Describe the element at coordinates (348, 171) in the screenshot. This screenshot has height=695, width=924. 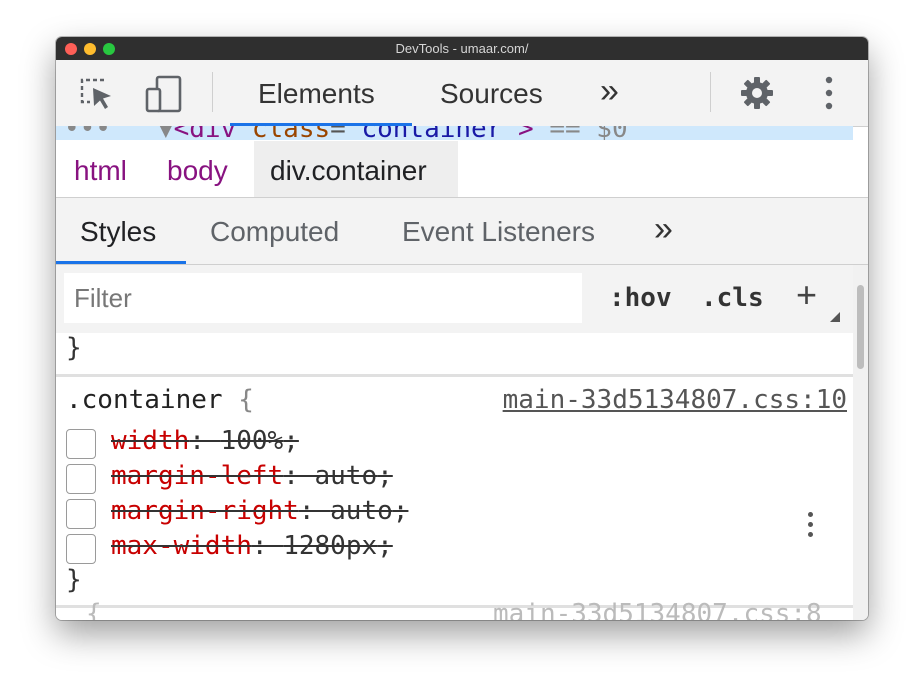
I see `breadcrumb-item-div-container: div.container` at that location.